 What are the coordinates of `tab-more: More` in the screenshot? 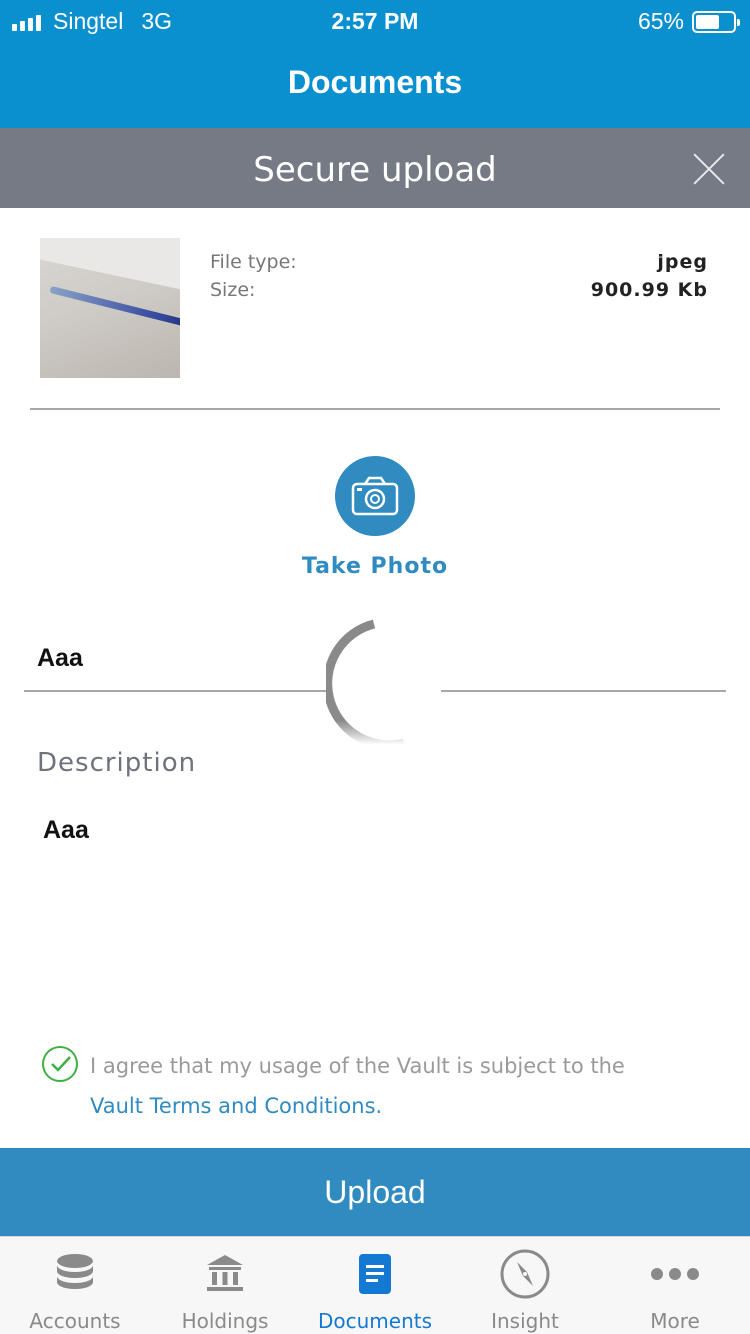 It's located at (675, 1285).